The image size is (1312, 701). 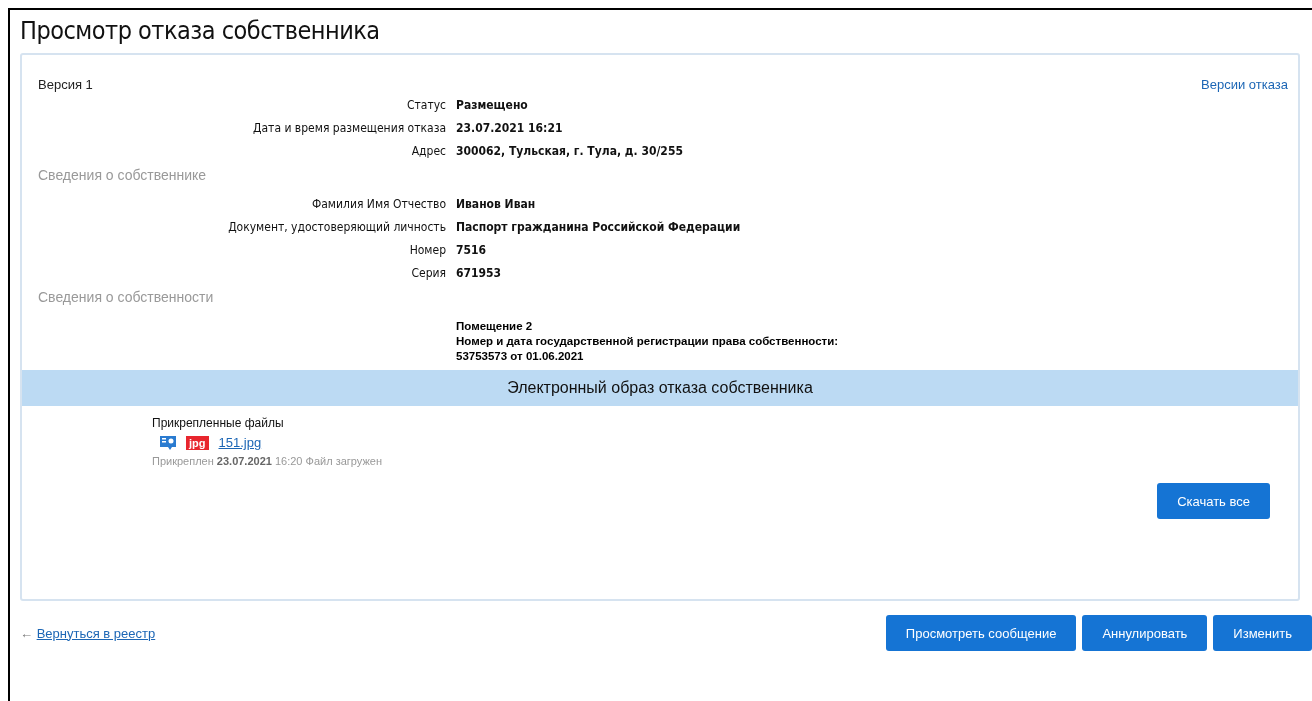 What do you see at coordinates (65, 84) in the screenshot?
I see `version-label: Версия 1` at bounding box center [65, 84].